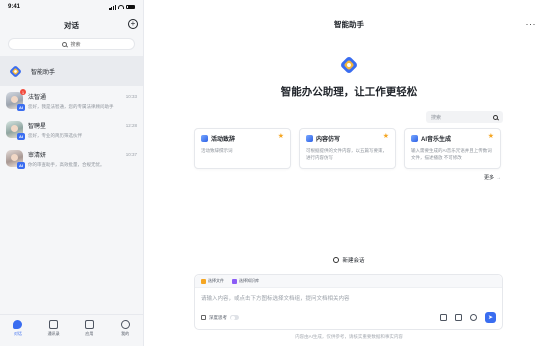  I want to click on sidebar-header: 对话 +, so click(71, 25).